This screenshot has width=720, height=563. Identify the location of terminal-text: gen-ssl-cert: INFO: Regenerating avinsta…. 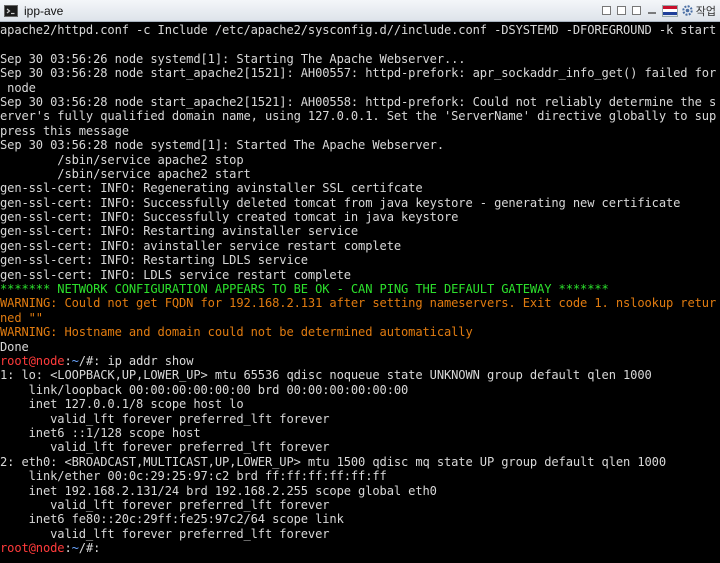
(211, 188).